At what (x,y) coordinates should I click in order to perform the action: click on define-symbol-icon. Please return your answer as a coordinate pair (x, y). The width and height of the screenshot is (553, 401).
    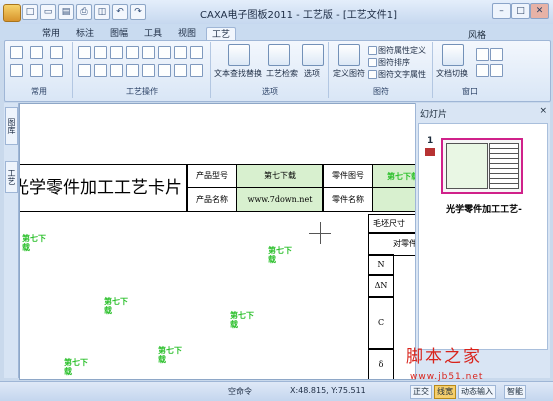
    Looking at the image, I should click on (349, 55).